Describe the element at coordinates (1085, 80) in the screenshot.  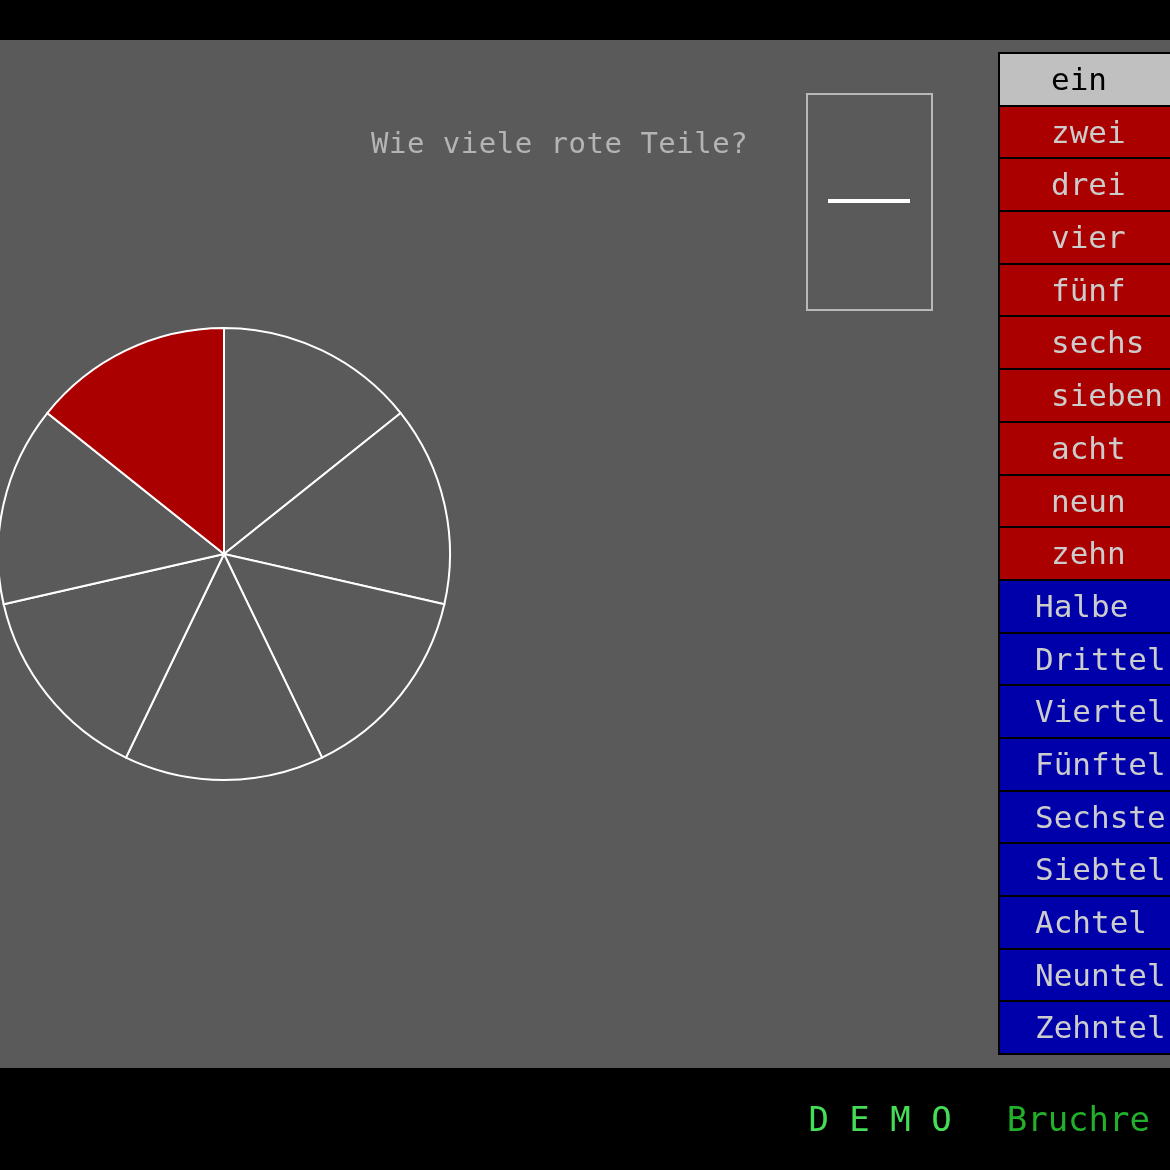
I see `word-option: ein` at that location.